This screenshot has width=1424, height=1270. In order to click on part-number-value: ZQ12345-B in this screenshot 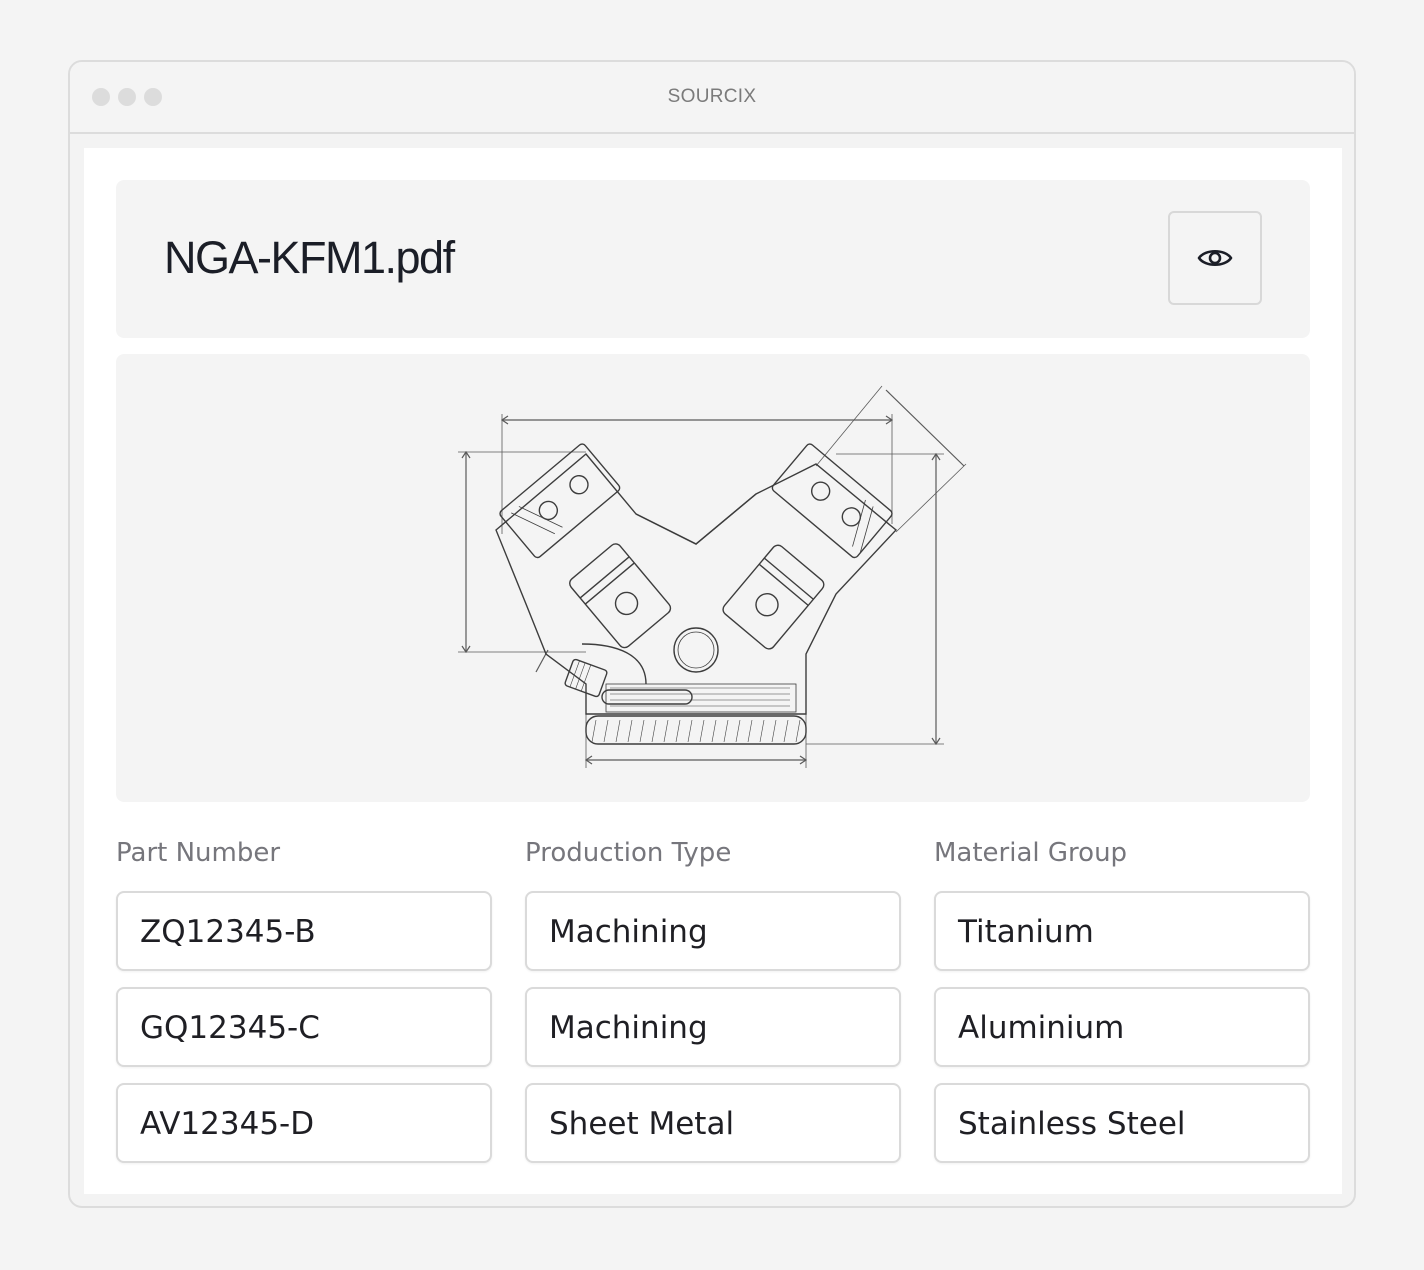, I will do `click(228, 932)`.